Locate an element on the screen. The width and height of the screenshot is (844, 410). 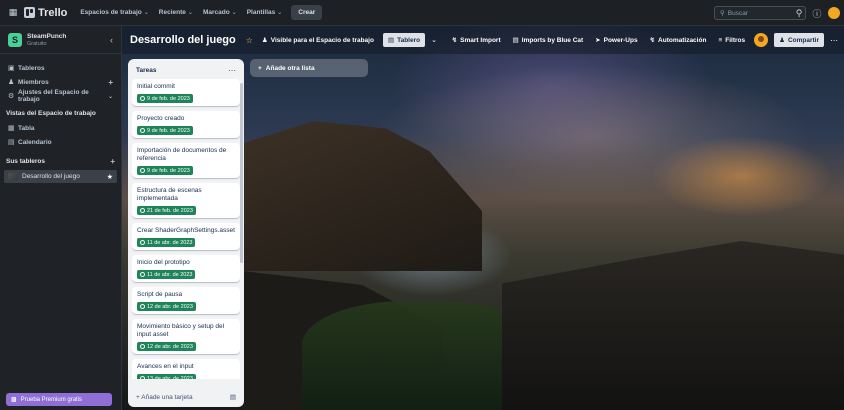
help-icon: ⓘ is located at coordinates (817, 13).